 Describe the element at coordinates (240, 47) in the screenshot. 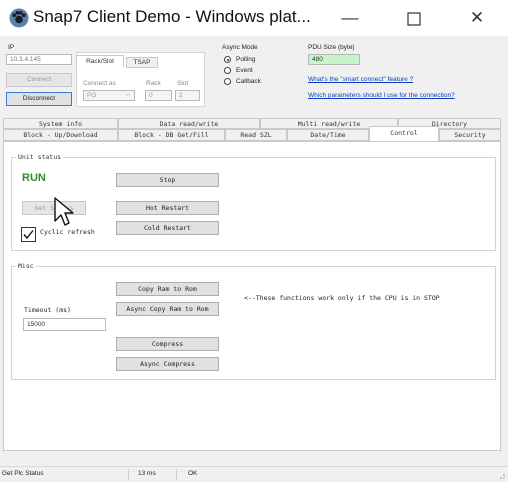

I see `async-mode-label: Async Mode` at that location.